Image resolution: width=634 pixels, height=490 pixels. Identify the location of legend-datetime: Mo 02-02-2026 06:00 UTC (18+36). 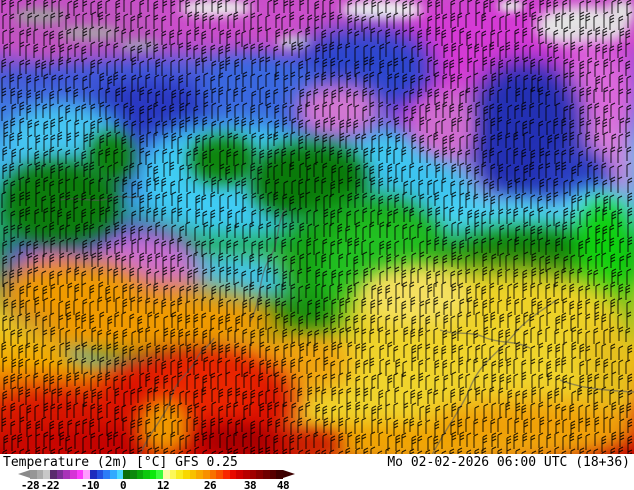
(508, 462).